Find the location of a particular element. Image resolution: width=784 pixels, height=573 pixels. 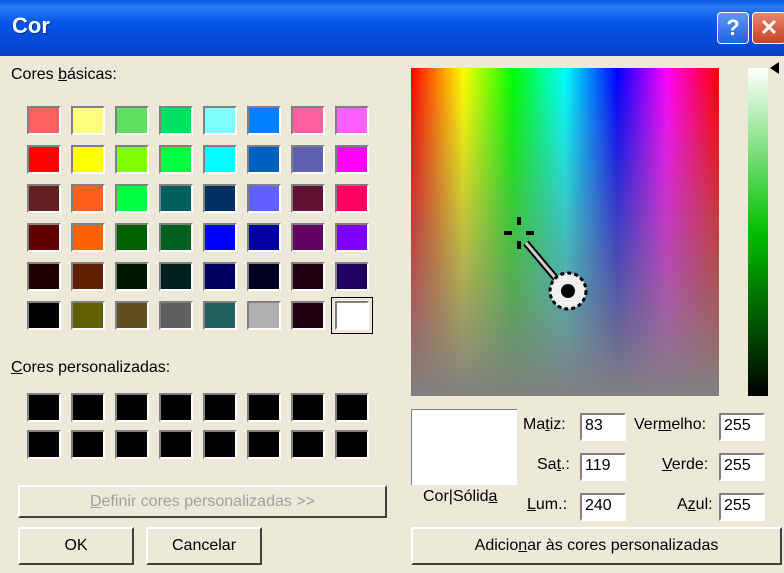

close-button: ✕ is located at coordinates (768, 28).